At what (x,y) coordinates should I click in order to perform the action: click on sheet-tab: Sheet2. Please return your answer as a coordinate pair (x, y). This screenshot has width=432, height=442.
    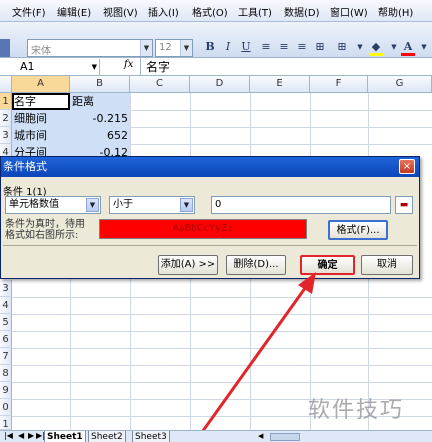
    Looking at the image, I should click on (107, 436).